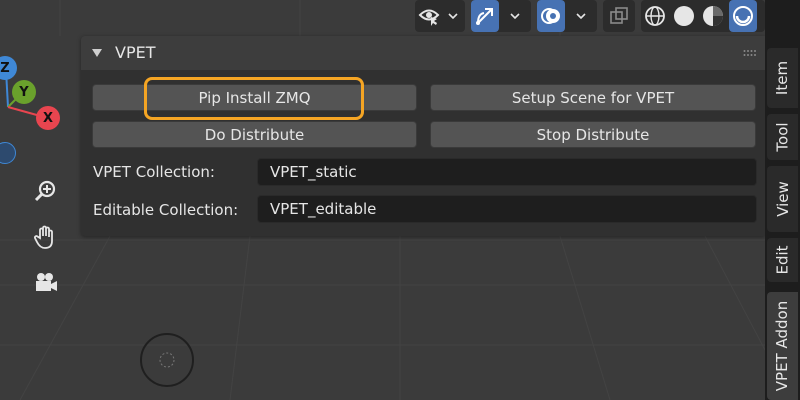  I want to click on visibility-button, so click(429, 16).